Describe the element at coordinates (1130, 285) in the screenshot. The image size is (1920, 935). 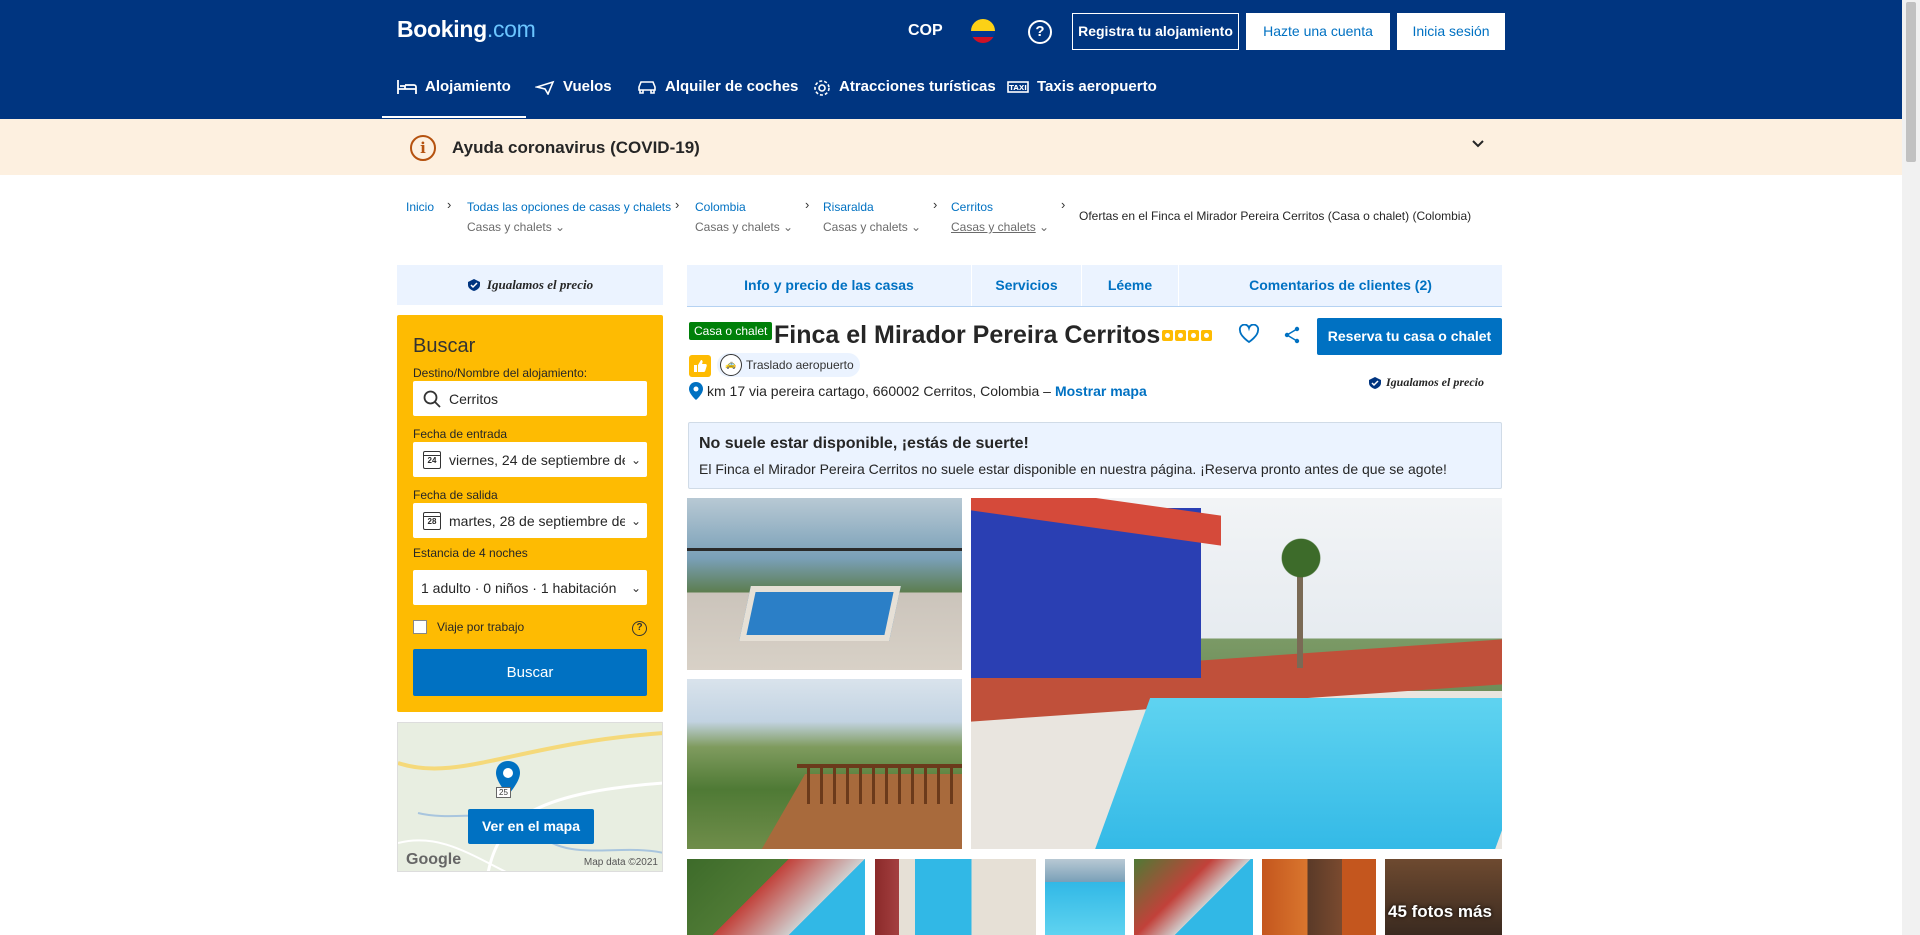
I see `tab-fine-print: Léeme` at that location.